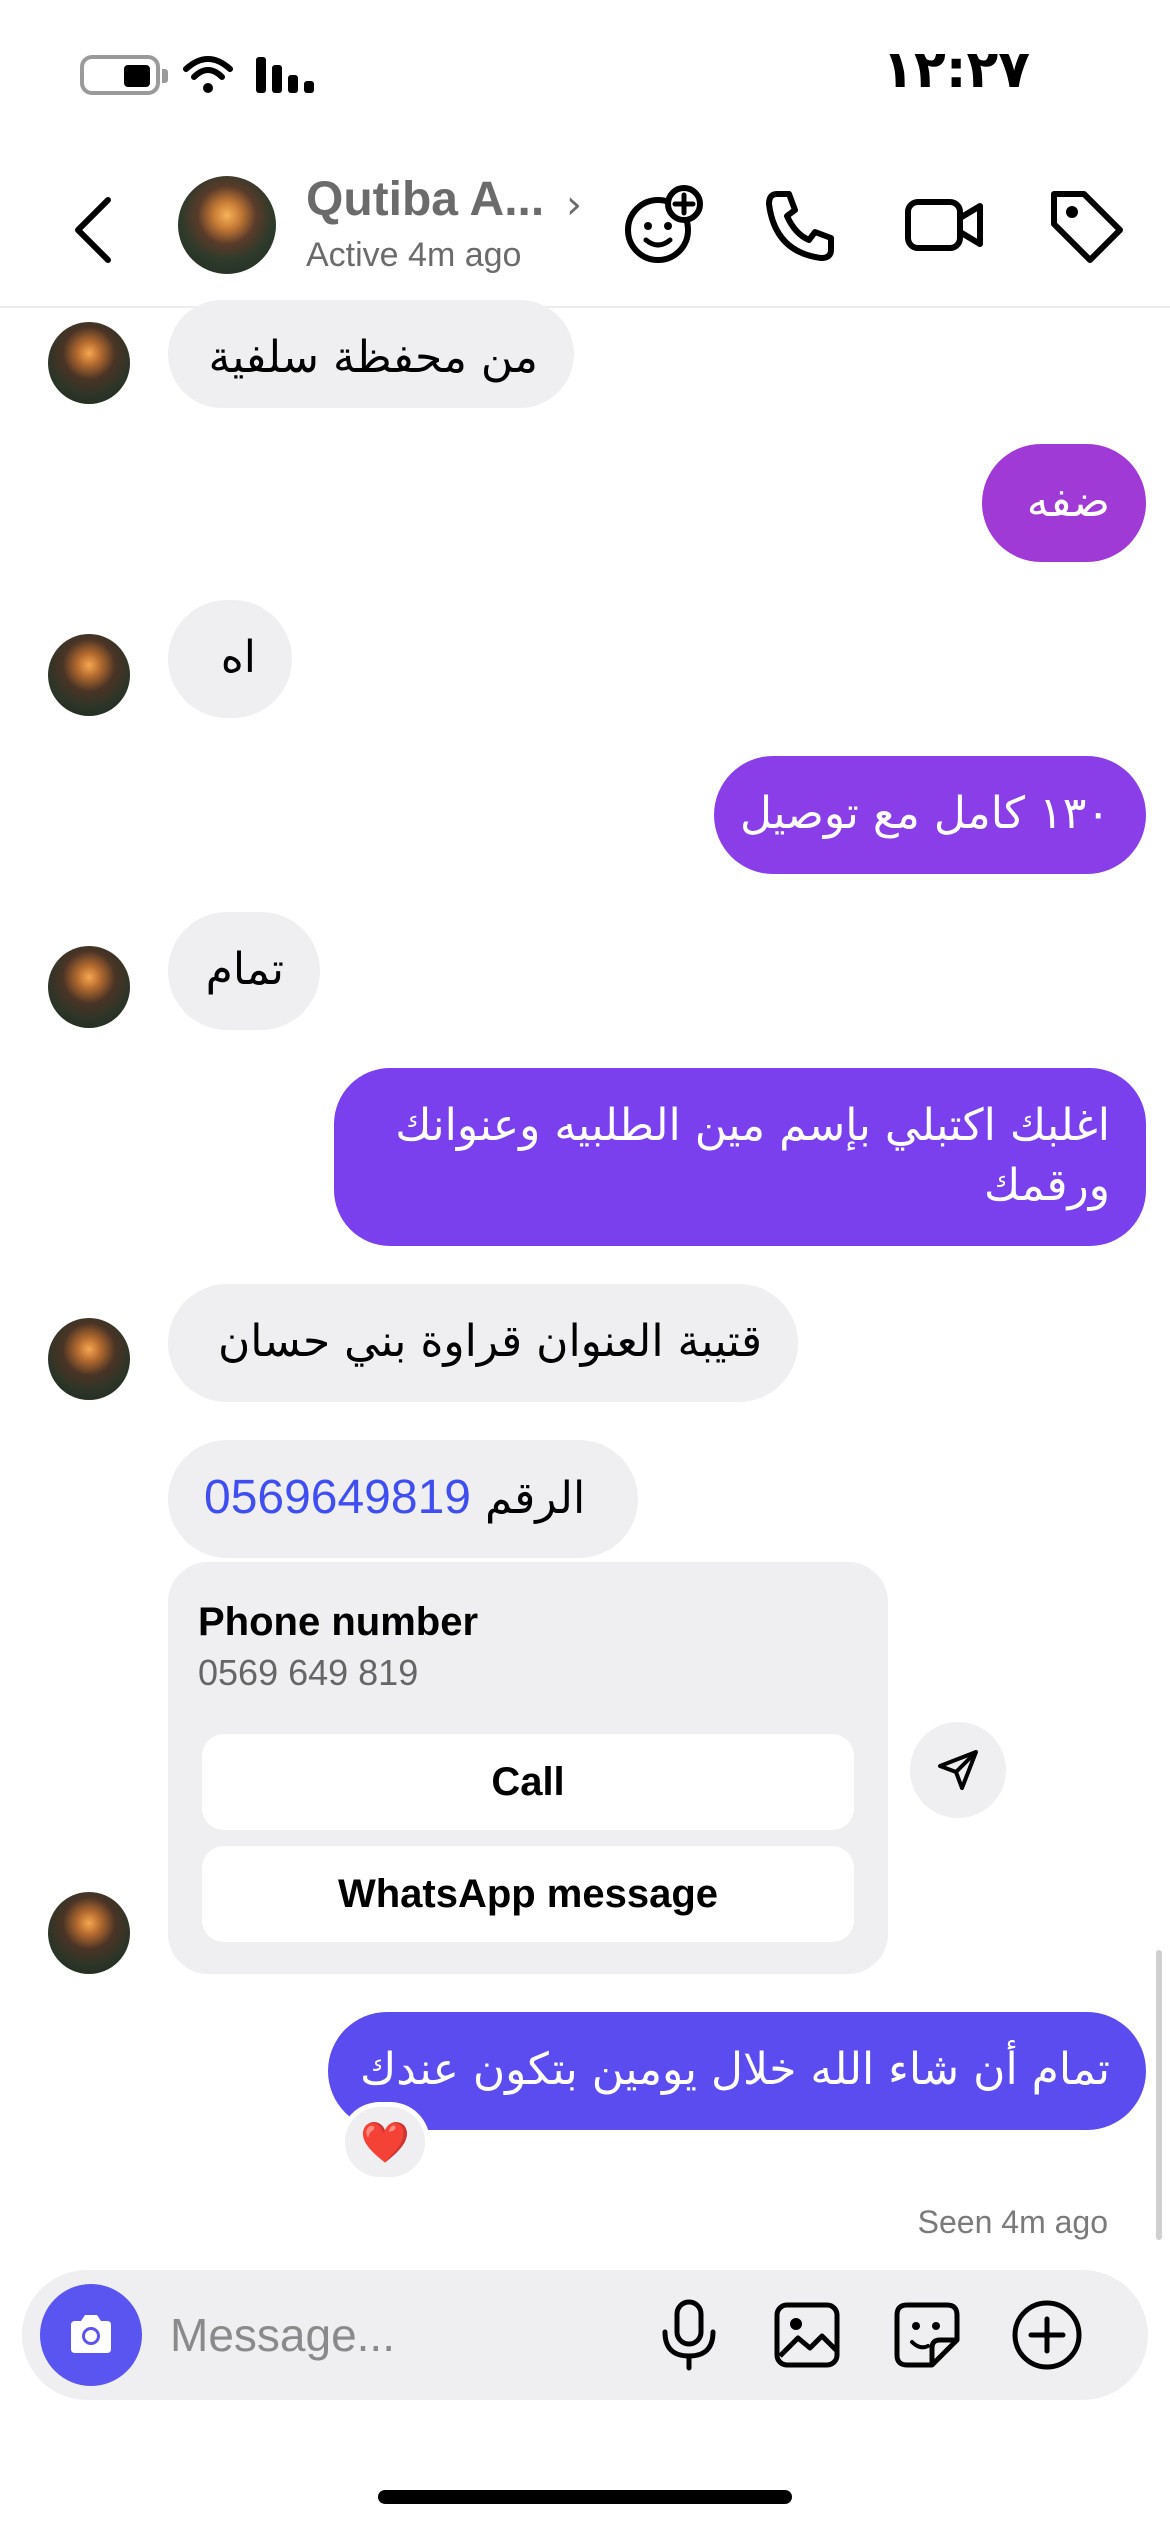 The image size is (1170, 2532). What do you see at coordinates (1159, 2095) in the screenshot?
I see `scrollbar` at bounding box center [1159, 2095].